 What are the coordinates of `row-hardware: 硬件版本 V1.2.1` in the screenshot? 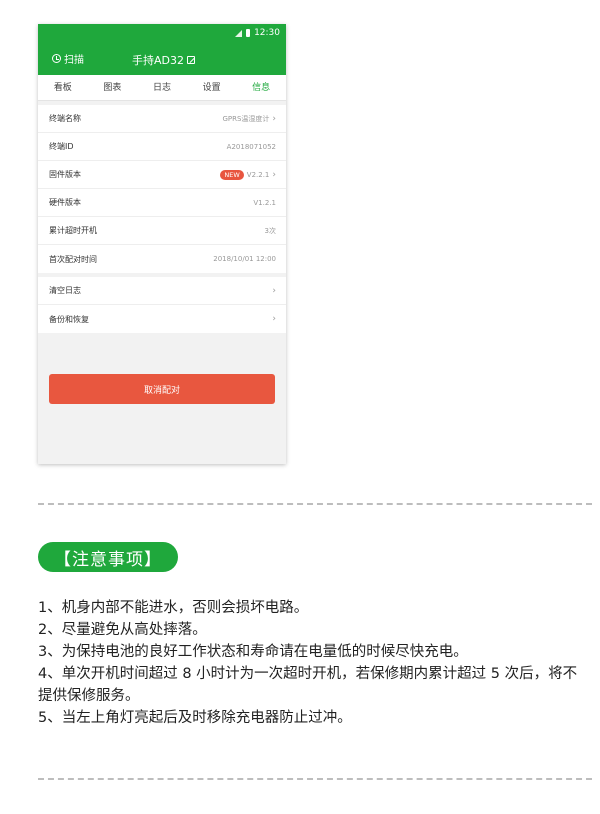 It's located at (162, 203).